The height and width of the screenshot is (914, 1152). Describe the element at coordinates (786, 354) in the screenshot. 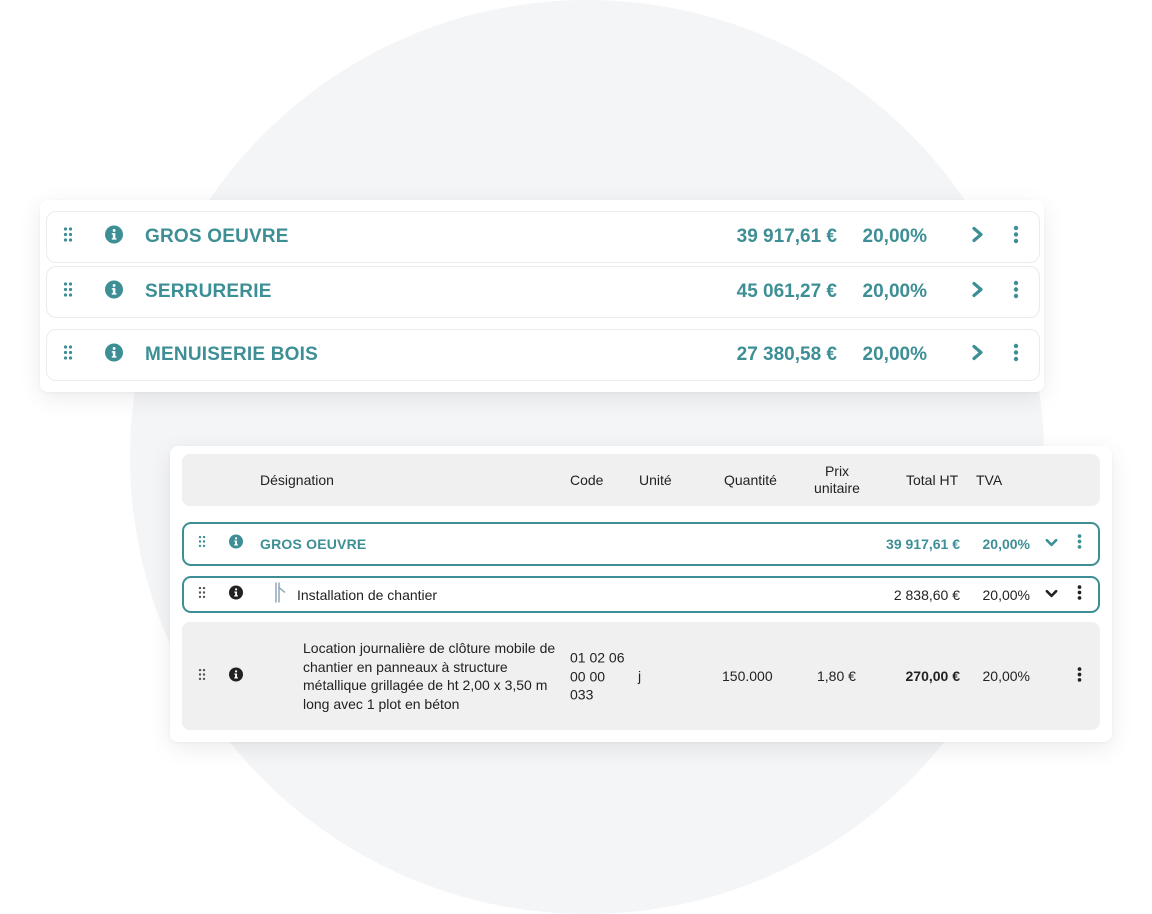

I see `lot-total: 27 380,58 €` at that location.